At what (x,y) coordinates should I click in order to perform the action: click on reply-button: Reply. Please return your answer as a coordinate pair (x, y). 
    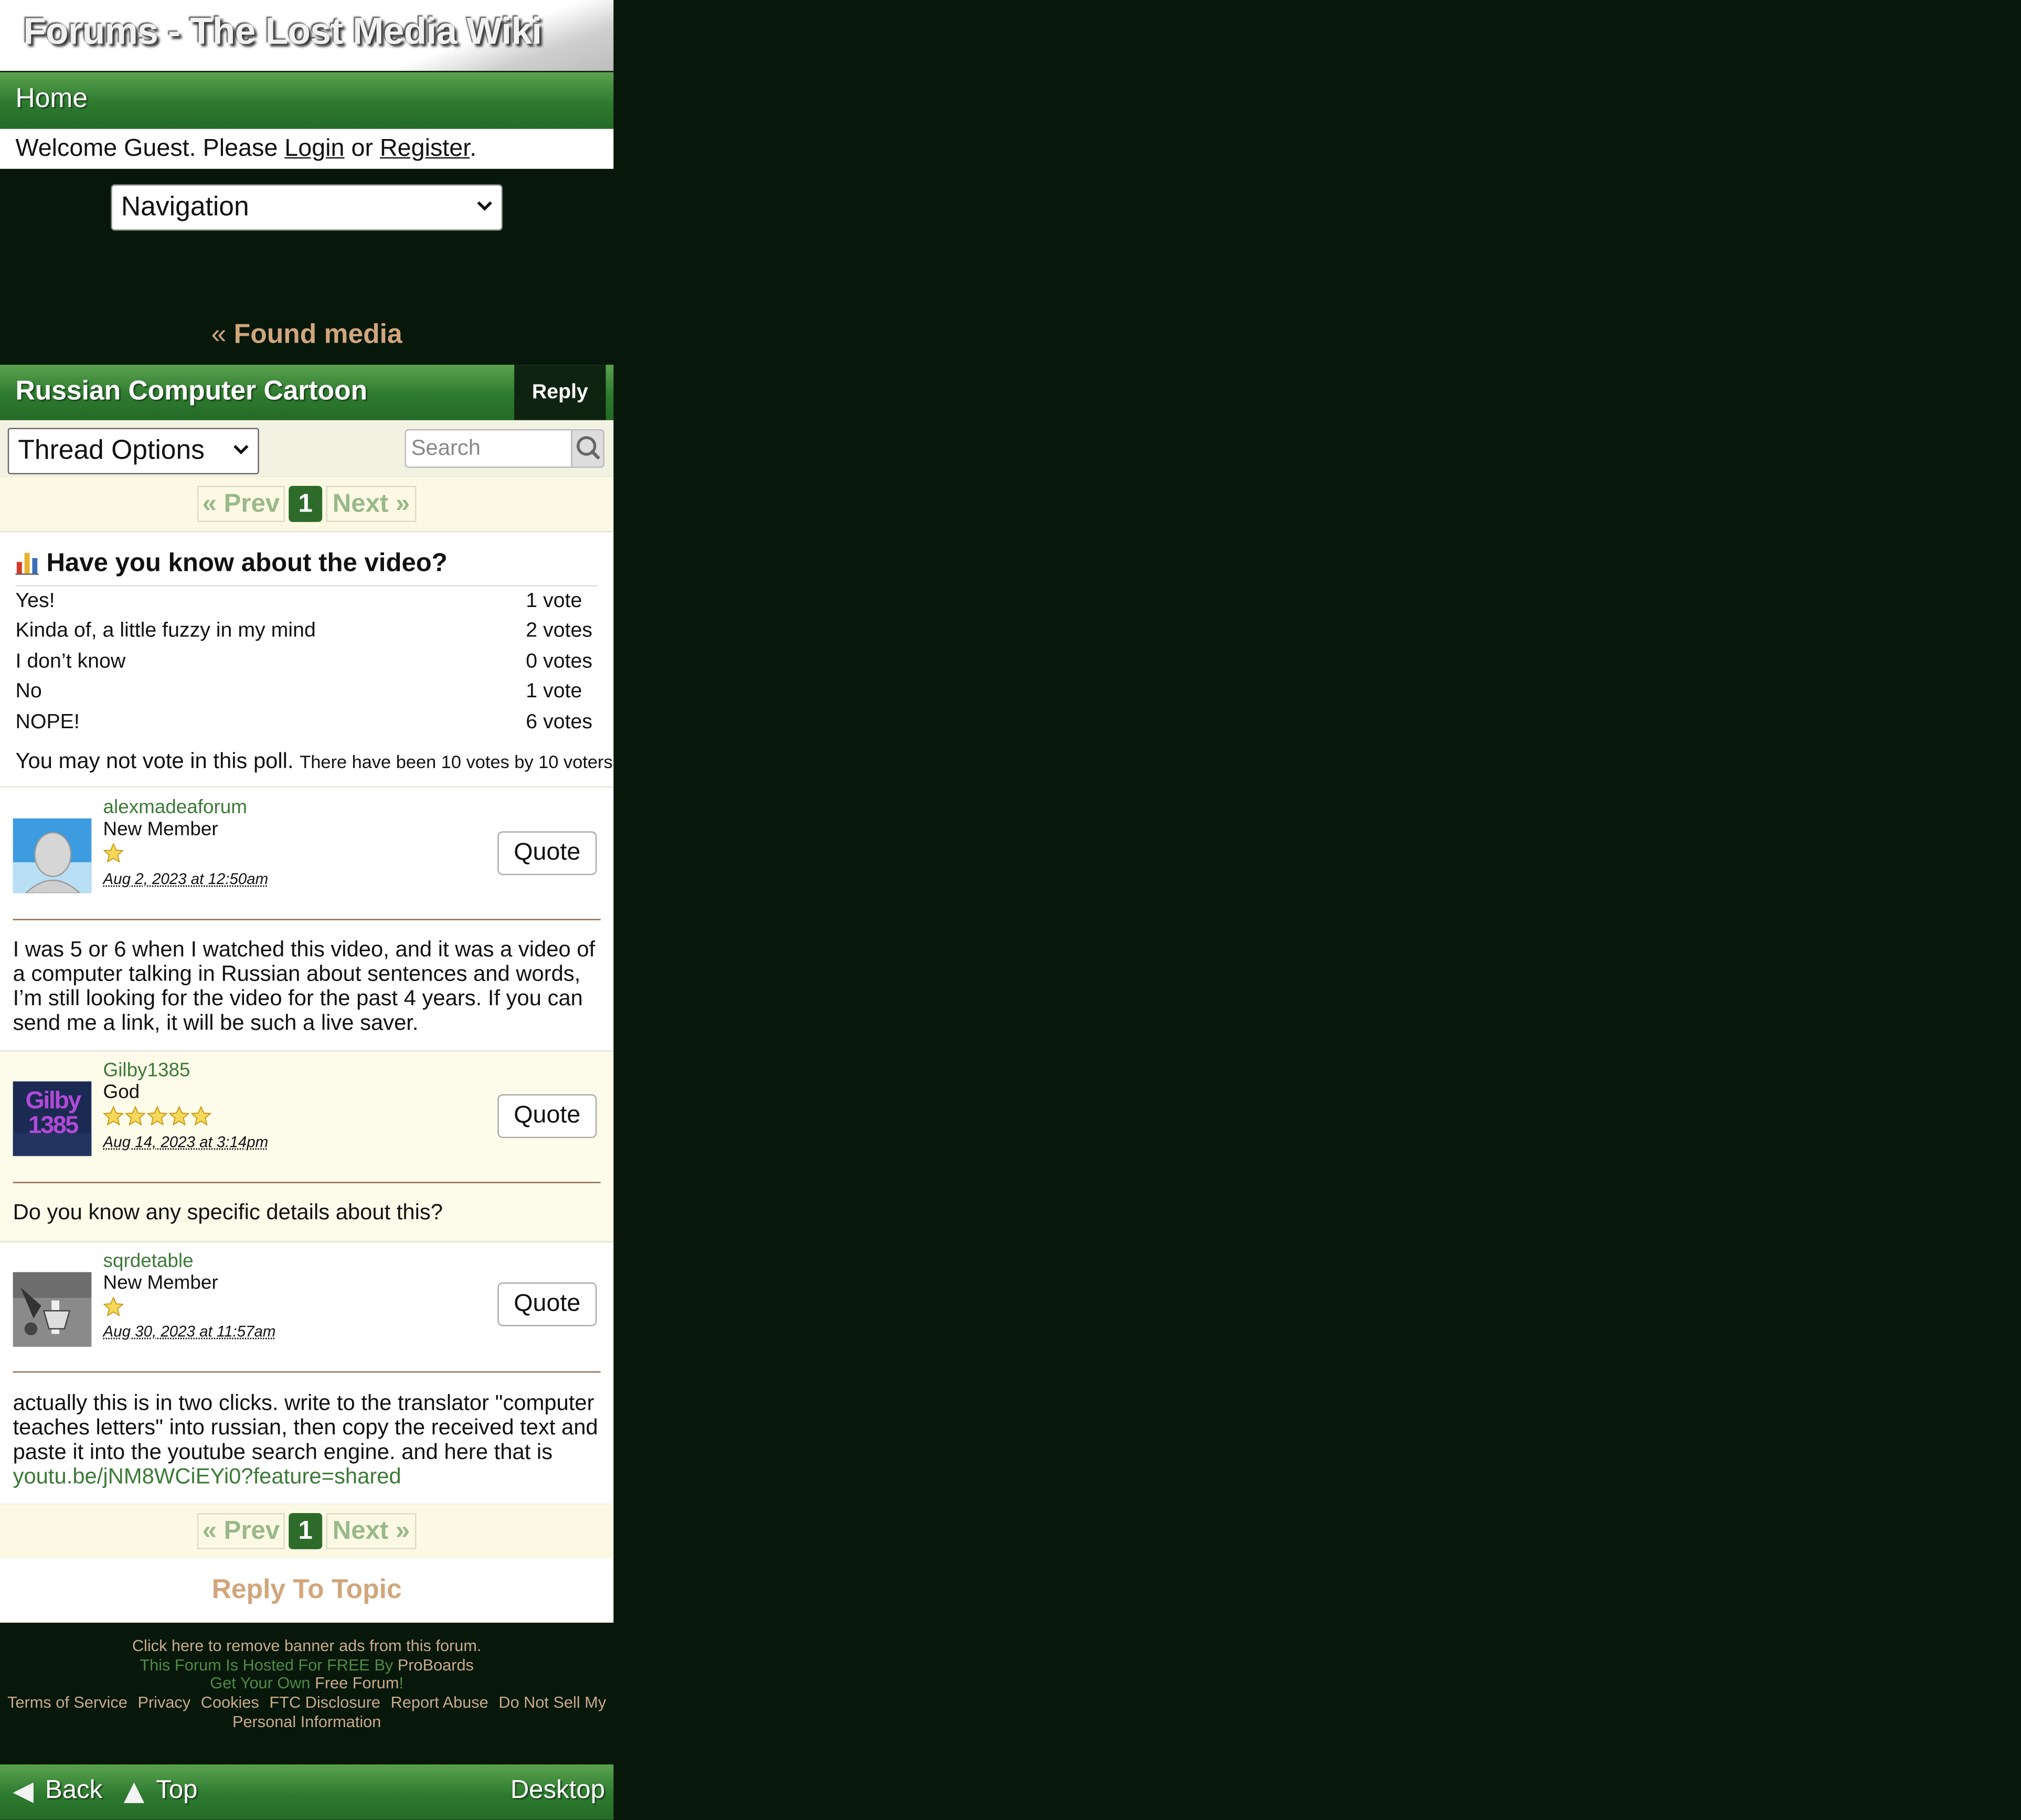
    Looking at the image, I should click on (560, 392).